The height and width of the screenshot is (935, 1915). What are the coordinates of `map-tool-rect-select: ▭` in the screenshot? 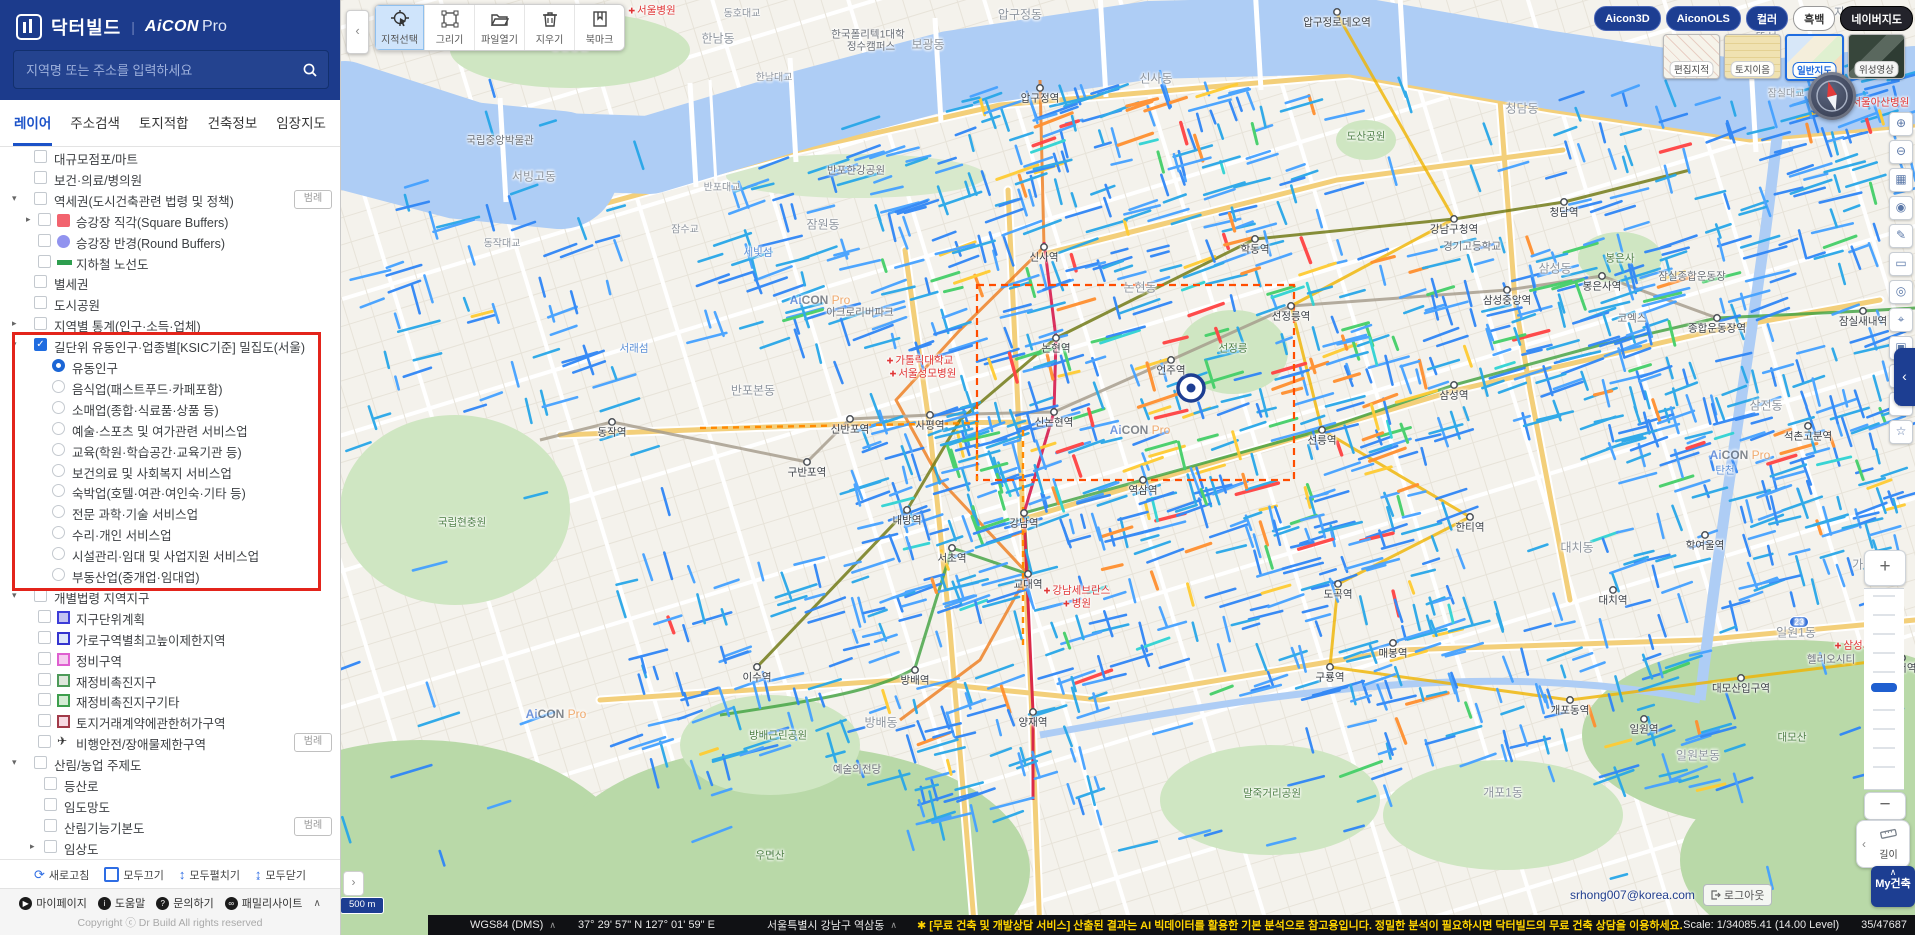 It's located at (1901, 264).